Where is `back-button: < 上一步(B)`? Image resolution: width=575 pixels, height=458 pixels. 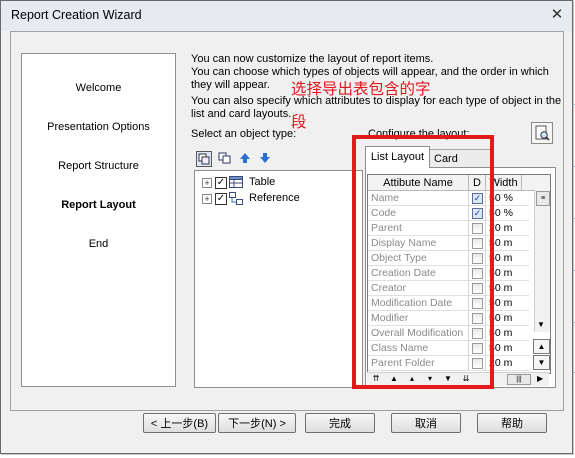 back-button: < 上一步(B) is located at coordinates (179, 423).